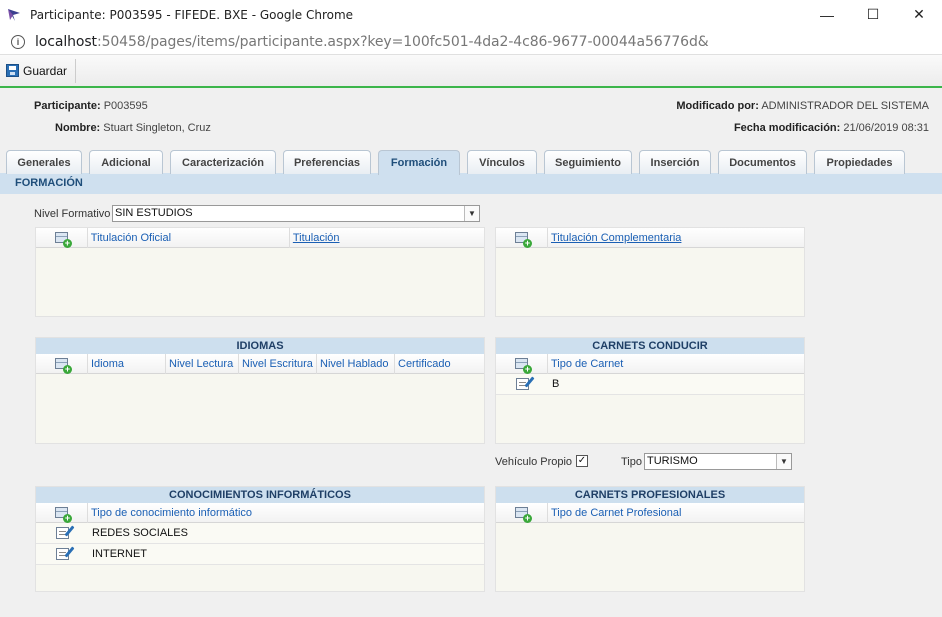 The image size is (942, 617). I want to click on tab-generales: Generales, so click(44, 162).